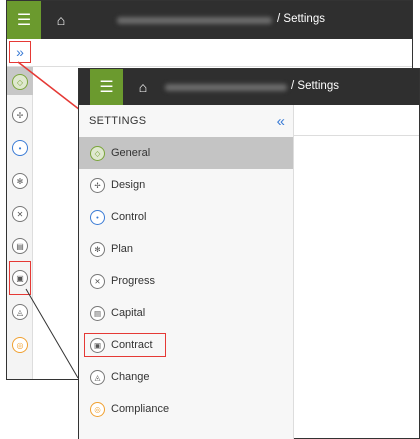 The width and height of the screenshot is (420, 439). What do you see at coordinates (97, 249) in the screenshot?
I see `plan-icon: ✻` at bounding box center [97, 249].